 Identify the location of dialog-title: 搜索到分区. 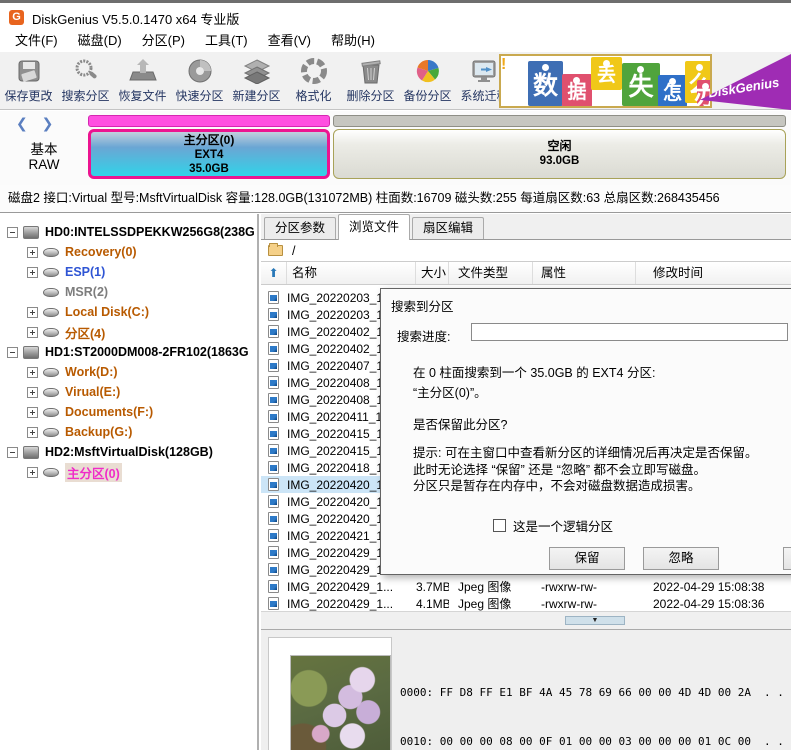
(422, 307).